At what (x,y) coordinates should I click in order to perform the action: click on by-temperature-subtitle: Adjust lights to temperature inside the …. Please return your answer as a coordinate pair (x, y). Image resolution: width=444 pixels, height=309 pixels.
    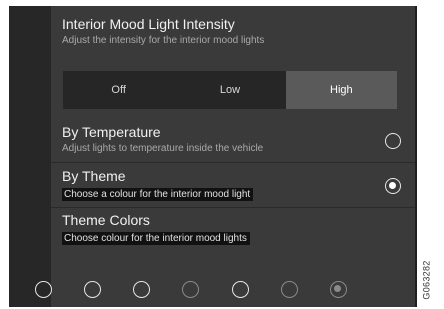
    Looking at the image, I should click on (163, 148).